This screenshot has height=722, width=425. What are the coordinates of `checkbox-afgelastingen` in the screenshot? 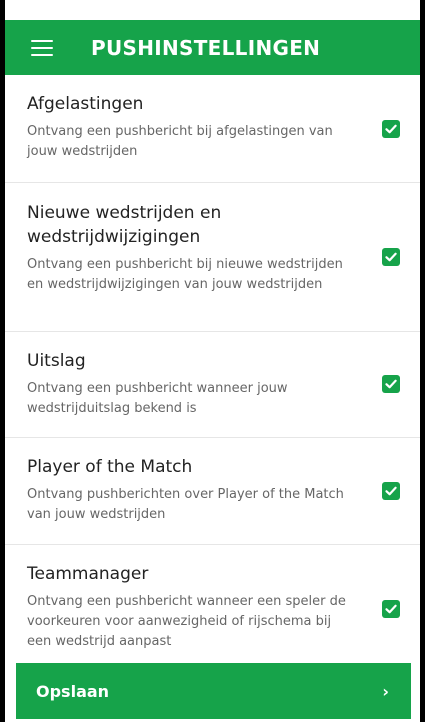 It's located at (391, 129).